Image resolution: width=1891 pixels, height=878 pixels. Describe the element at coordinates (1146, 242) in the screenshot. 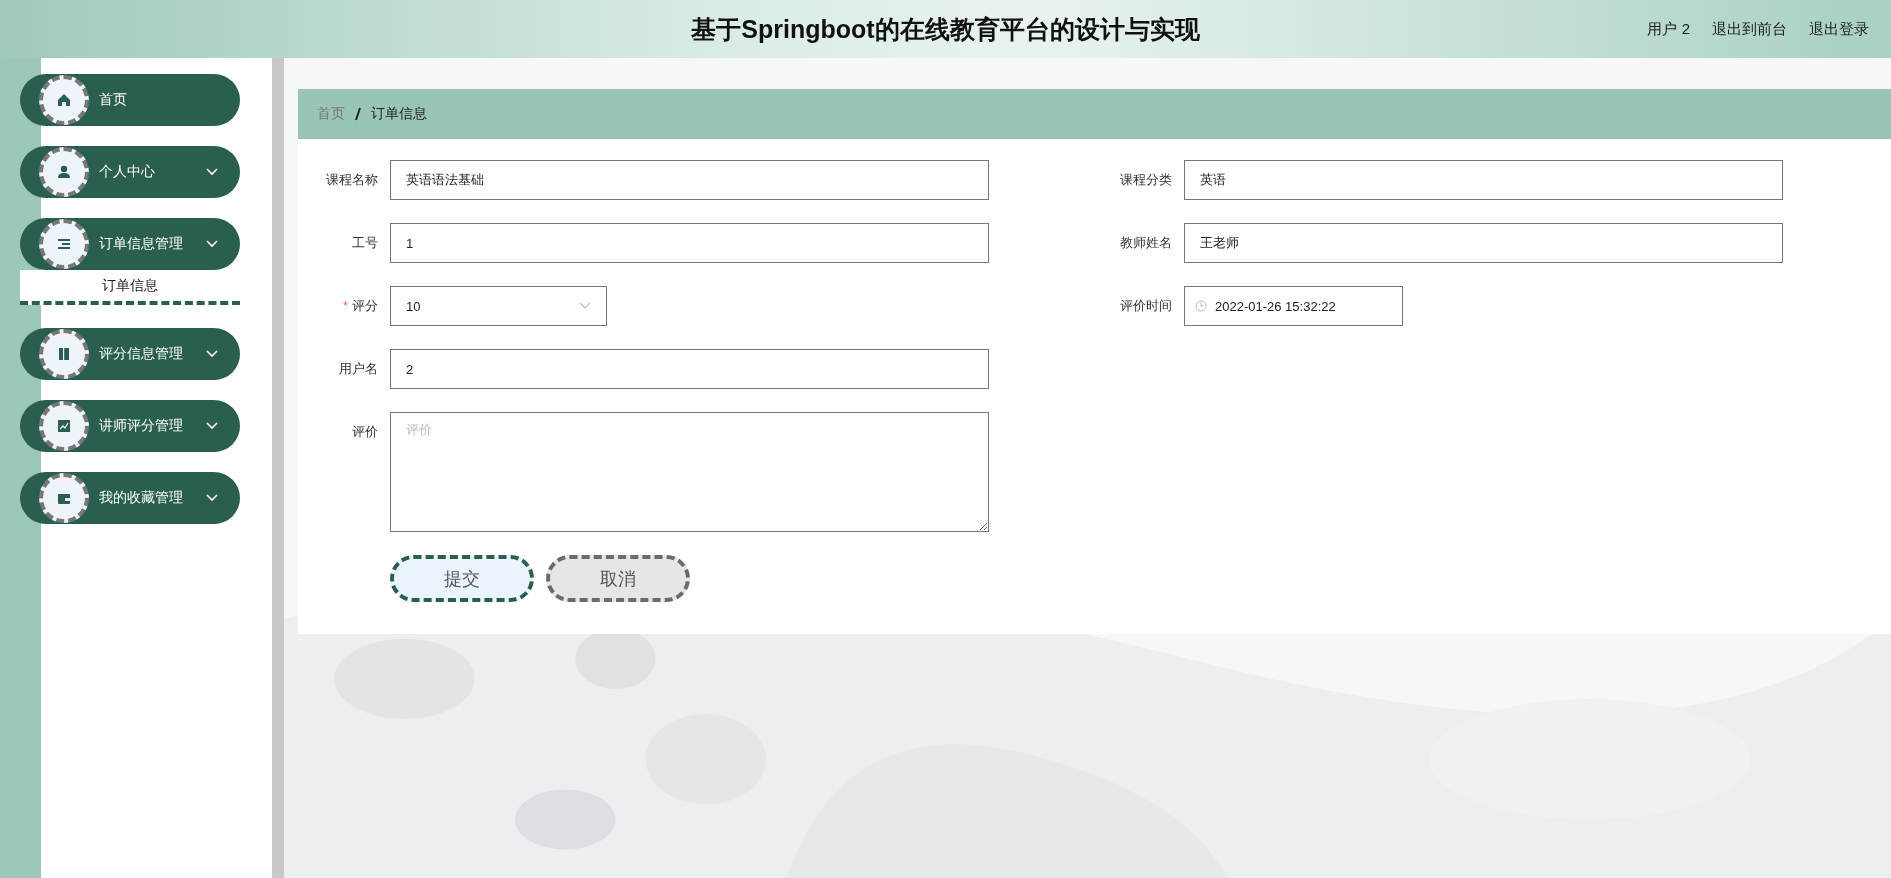

I see `field-label: 教师姓名` at that location.